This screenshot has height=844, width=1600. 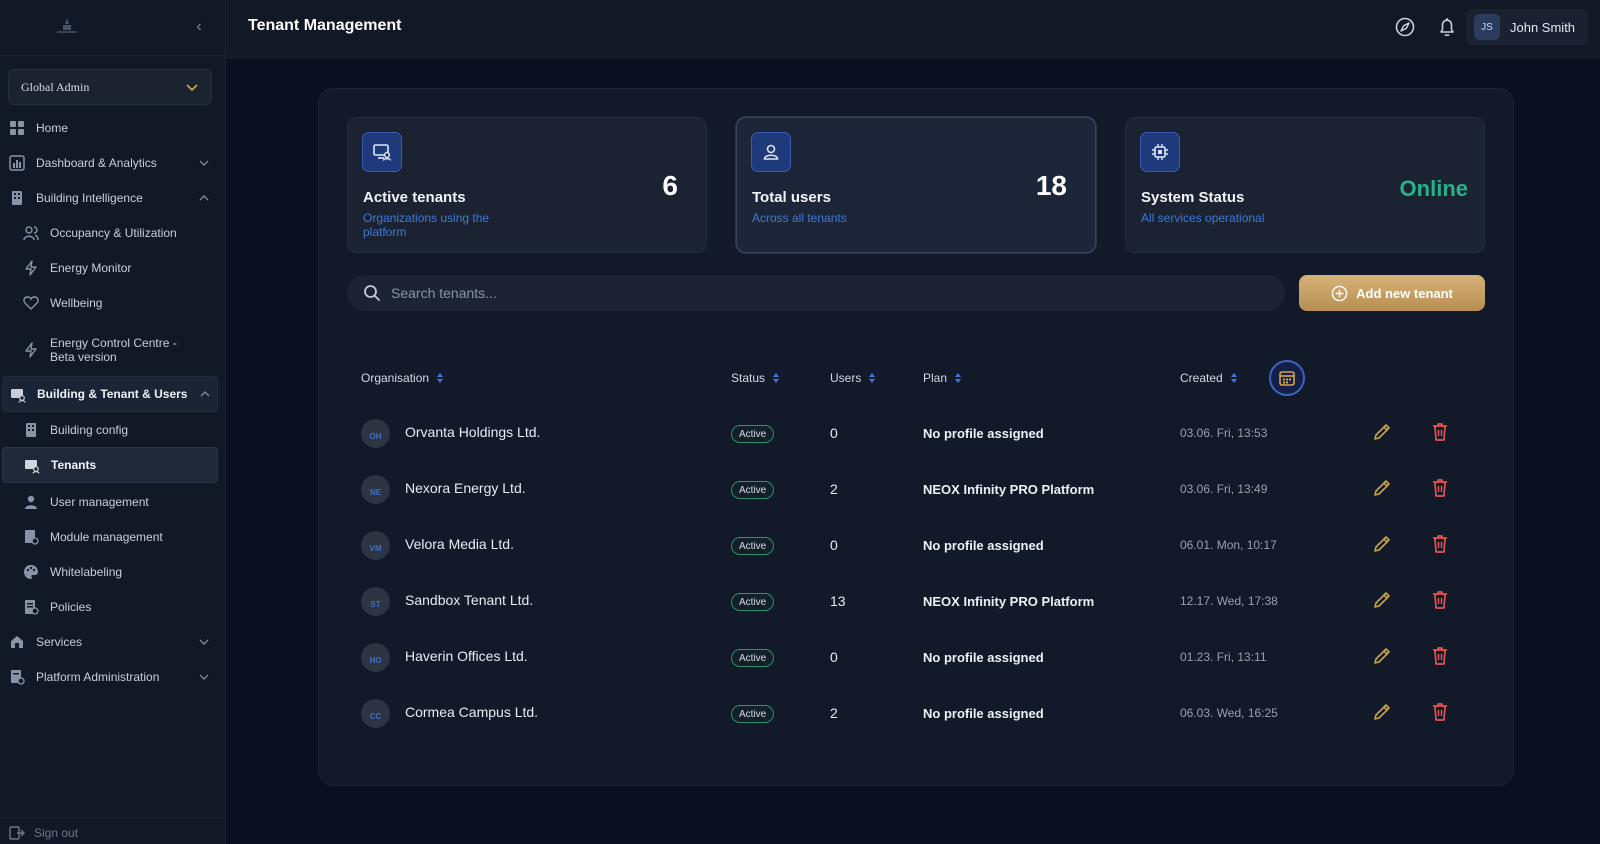 What do you see at coordinates (748, 378) in the screenshot?
I see `column-label: Status` at bounding box center [748, 378].